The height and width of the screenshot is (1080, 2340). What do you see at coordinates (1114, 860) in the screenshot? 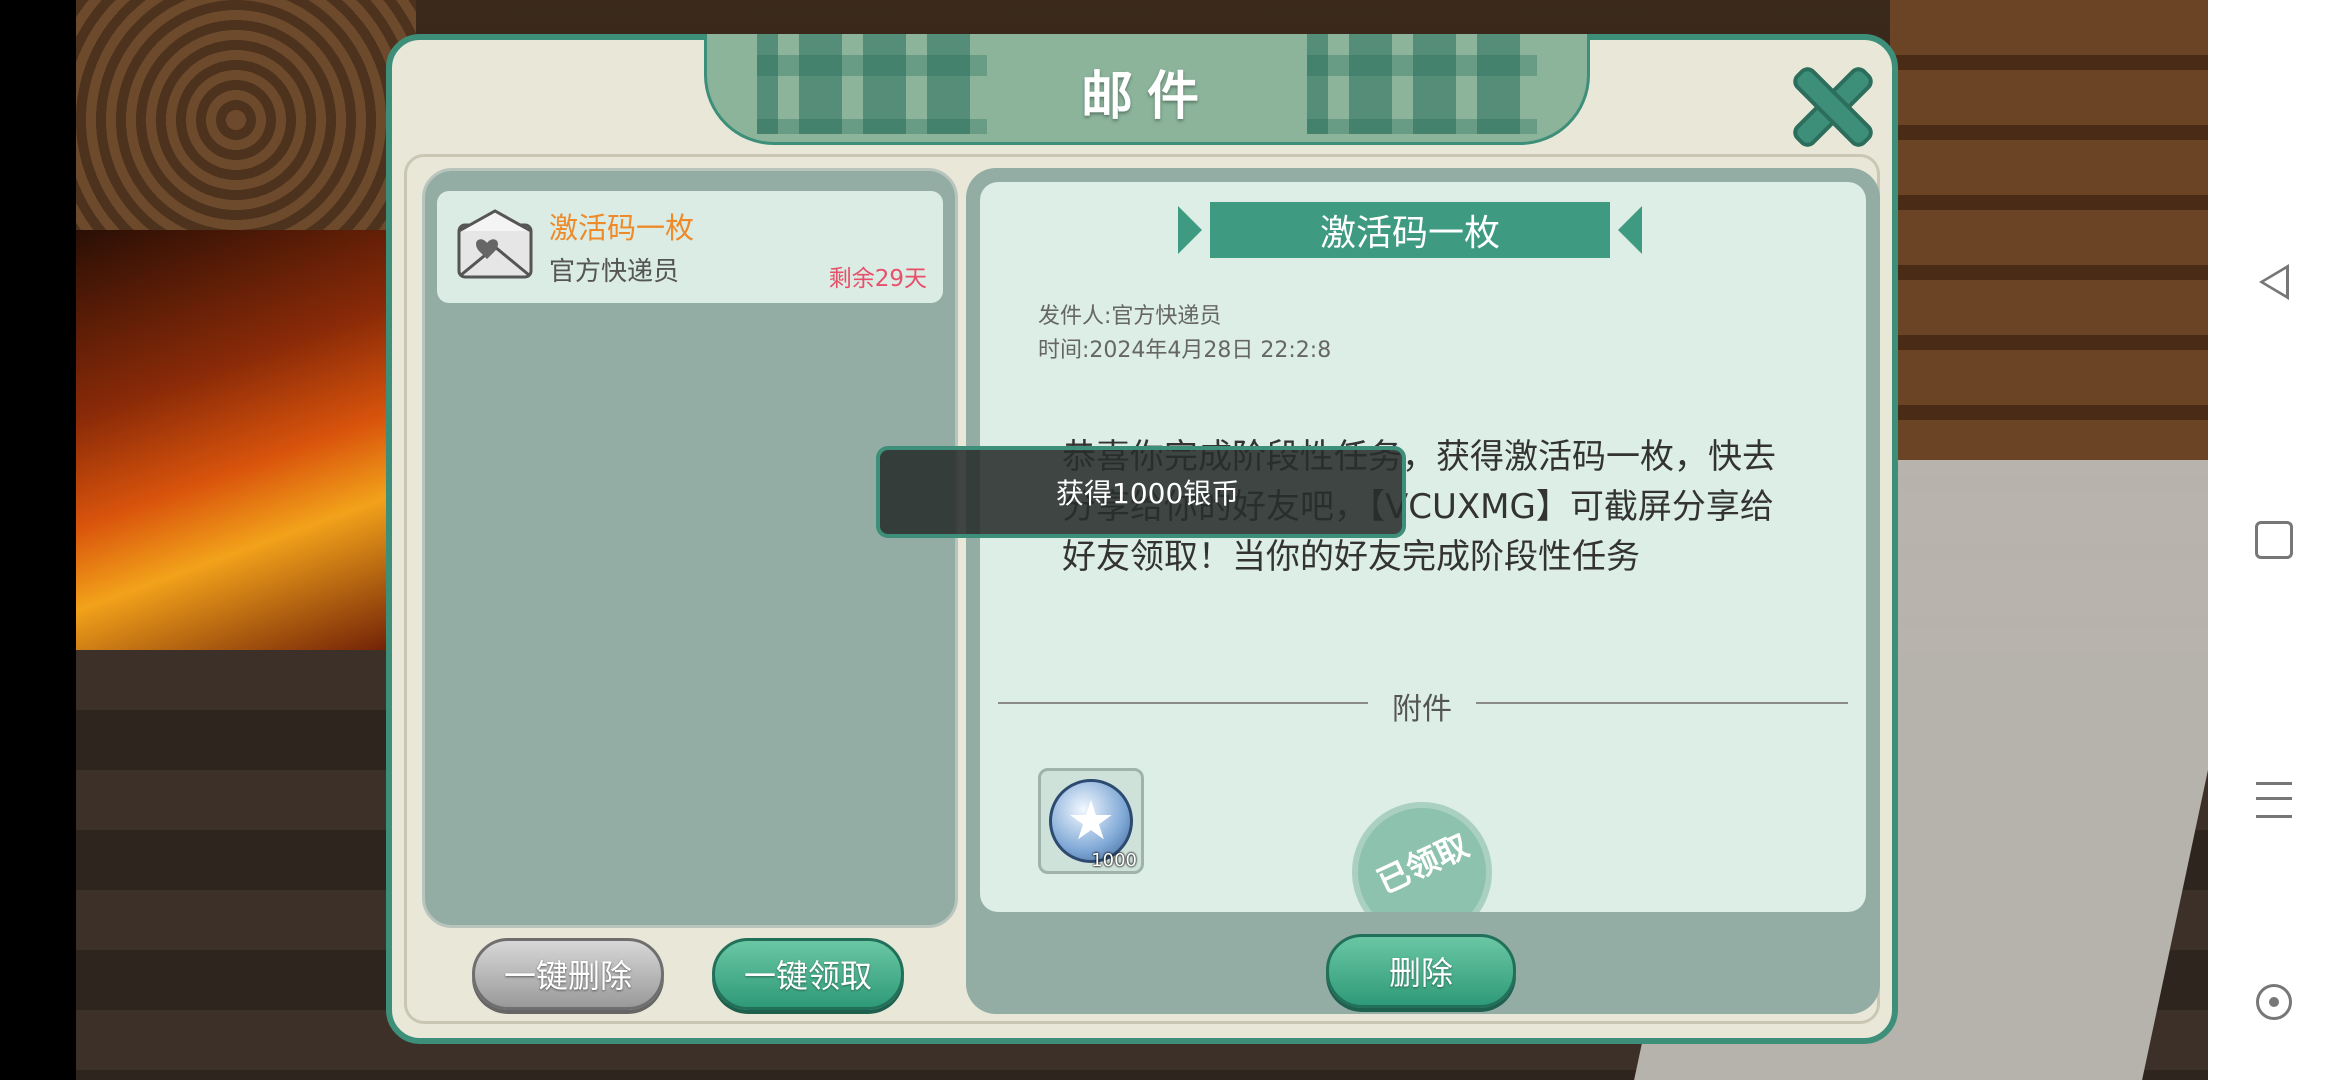
I see `attachment-count: 1000` at bounding box center [1114, 860].